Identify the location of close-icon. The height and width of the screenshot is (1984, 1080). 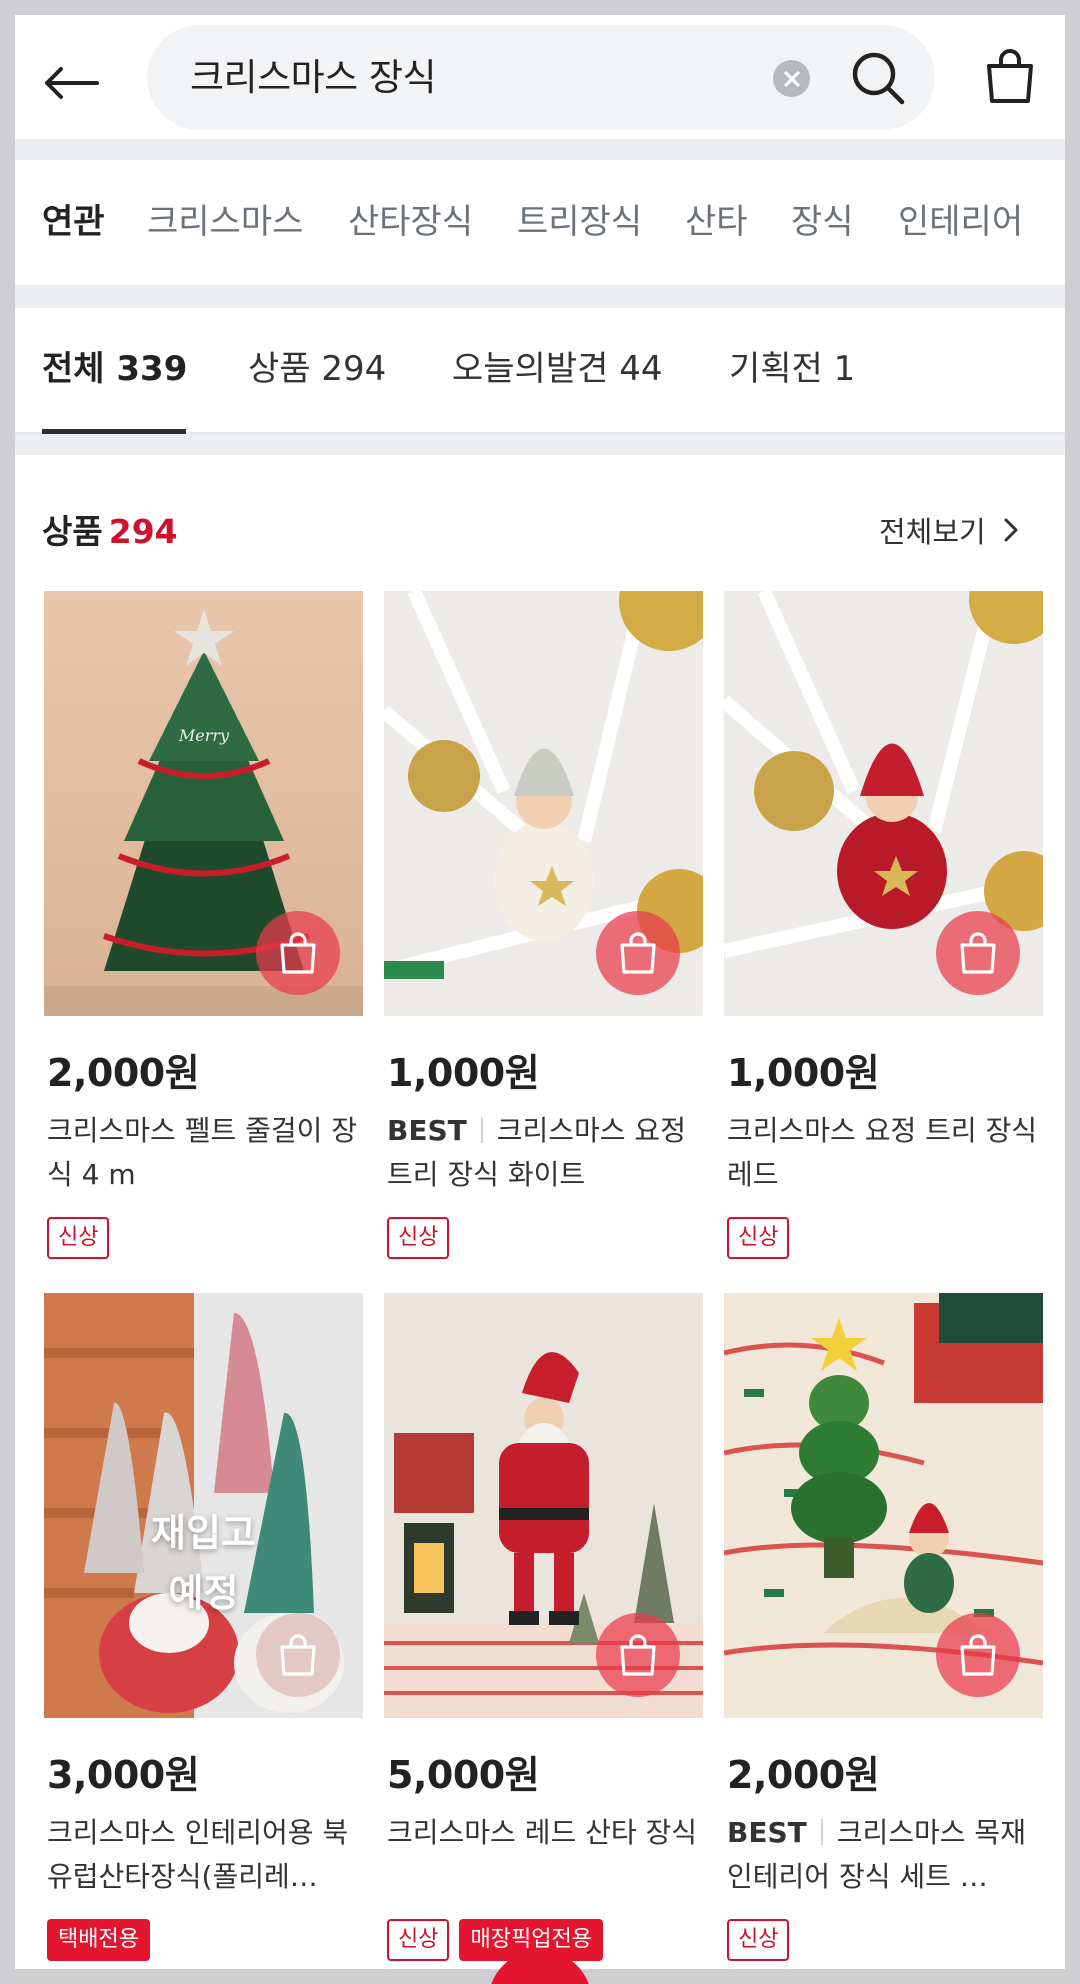
(791, 78).